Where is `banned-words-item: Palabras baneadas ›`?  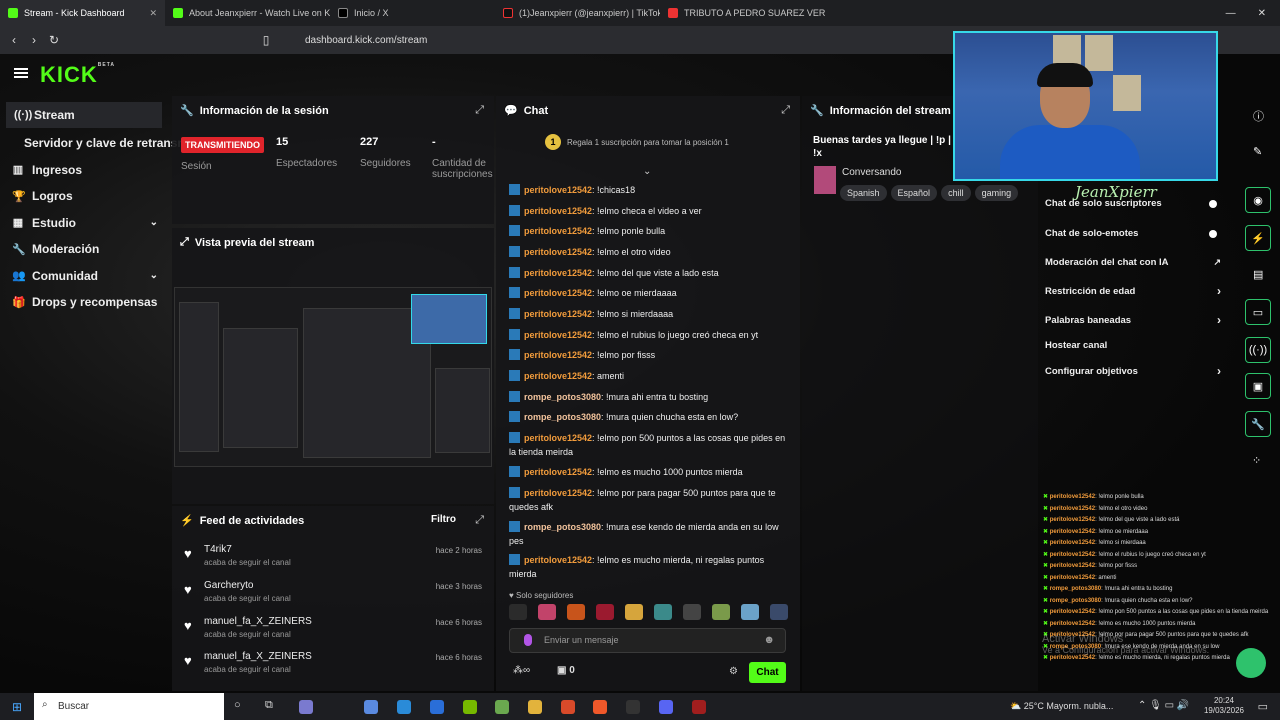
banned-words-item: Palabras baneadas › is located at coordinates (1135, 320).